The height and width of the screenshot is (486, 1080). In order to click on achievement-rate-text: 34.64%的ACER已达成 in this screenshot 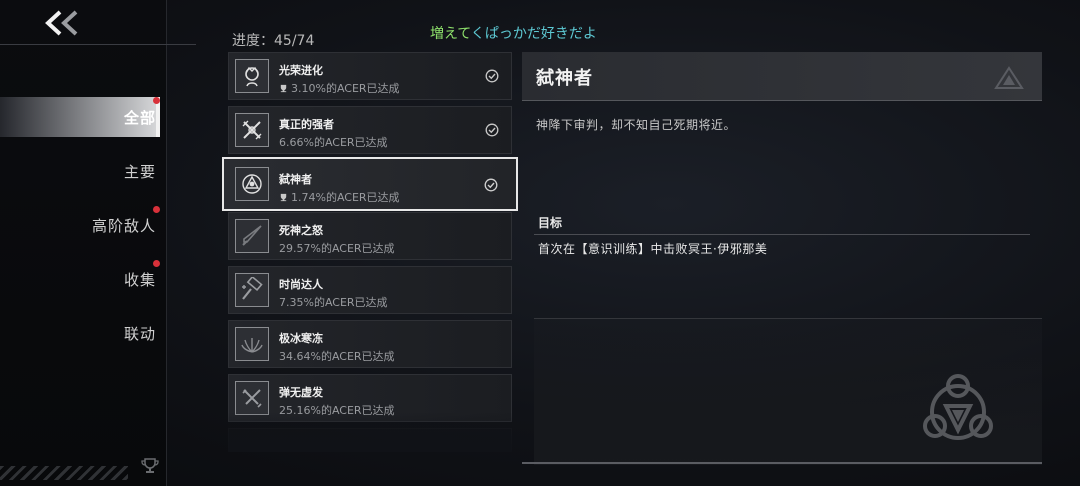, I will do `click(337, 356)`.